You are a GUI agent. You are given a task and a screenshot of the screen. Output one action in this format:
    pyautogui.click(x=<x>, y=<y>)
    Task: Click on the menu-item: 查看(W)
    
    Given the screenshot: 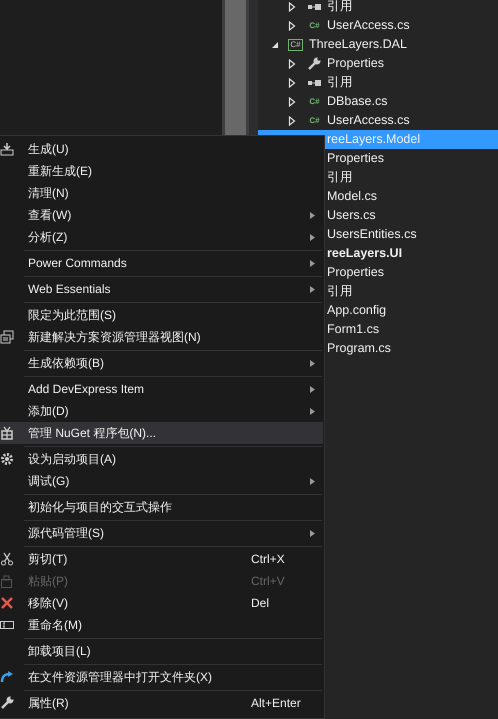 What is the action you would take?
    pyautogui.click(x=161, y=215)
    